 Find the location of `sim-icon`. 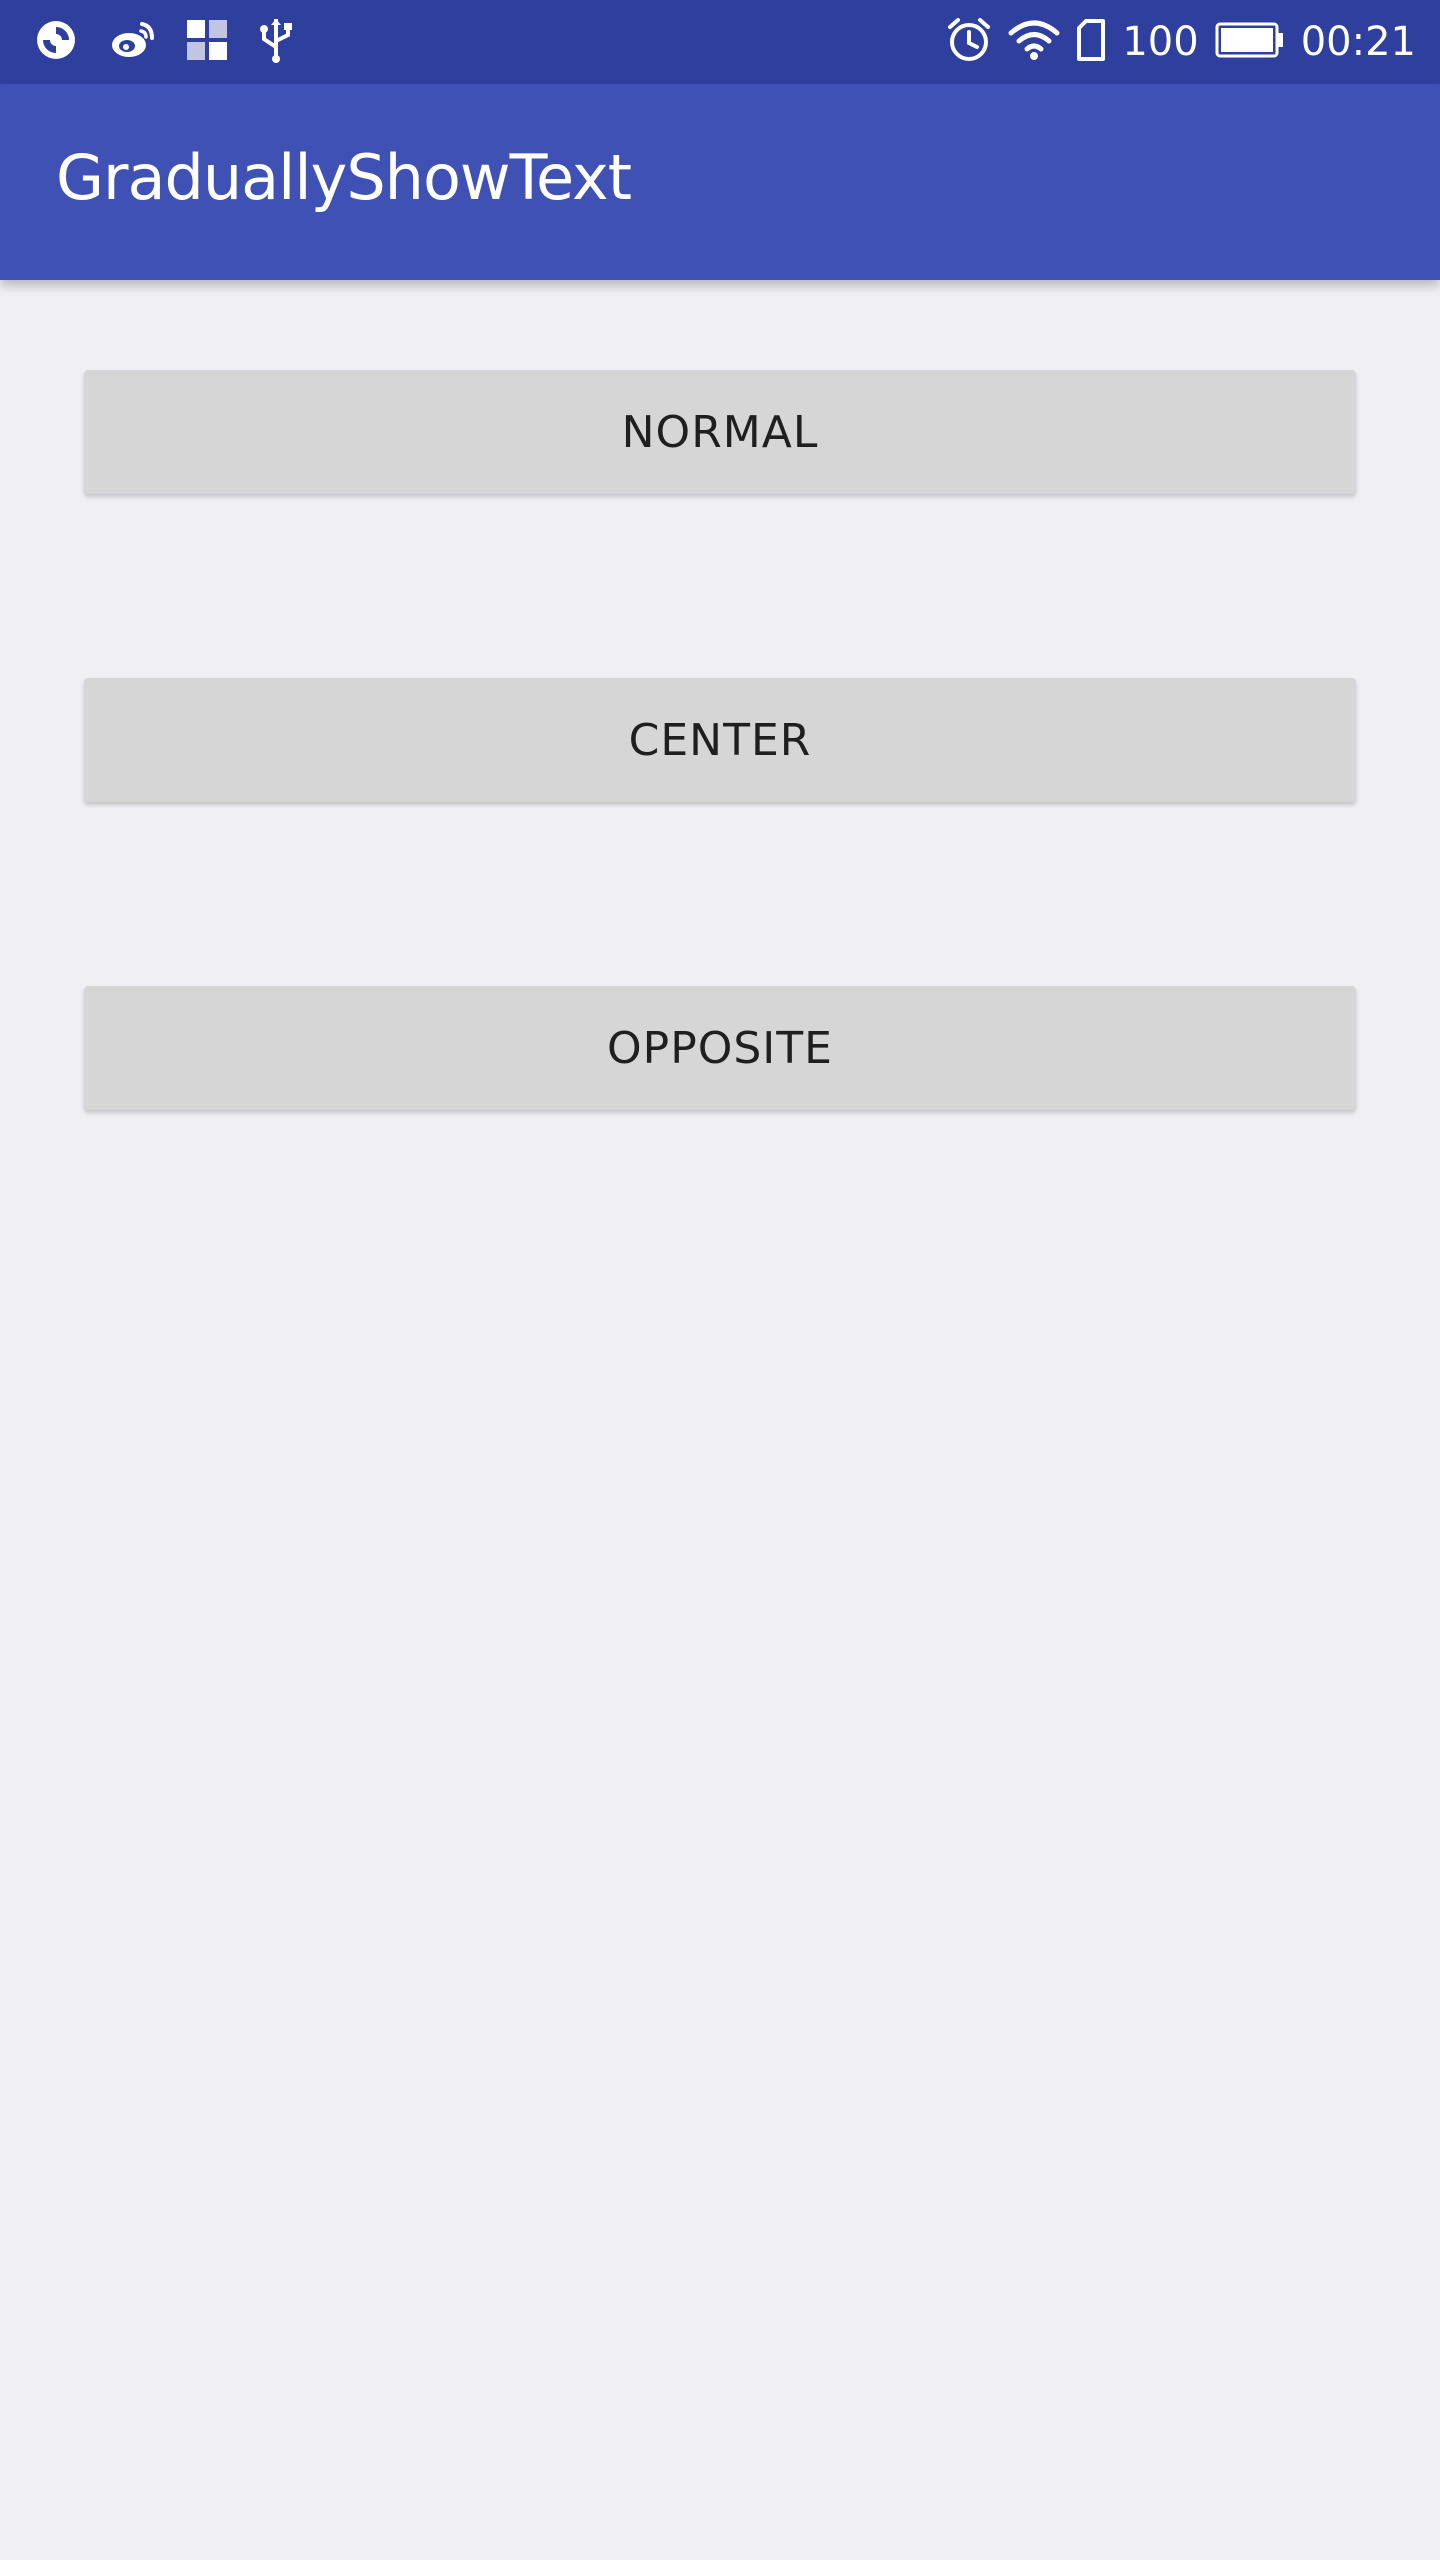

sim-icon is located at coordinates (1091, 42).